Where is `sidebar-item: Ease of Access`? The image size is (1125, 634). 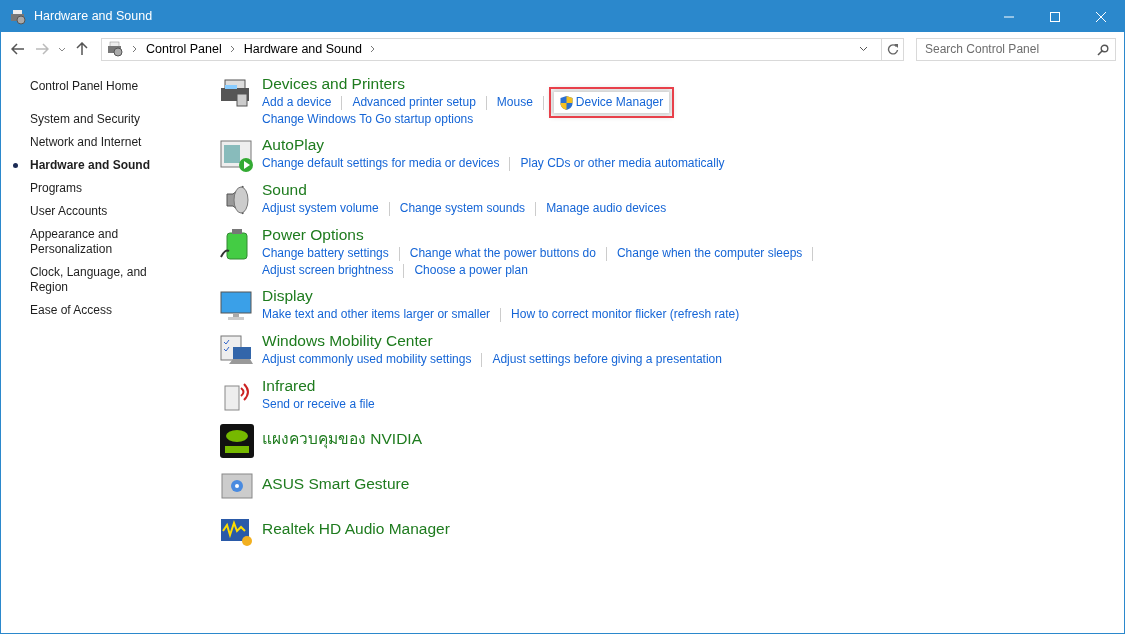 sidebar-item: Ease of Access is located at coordinates (93, 310).